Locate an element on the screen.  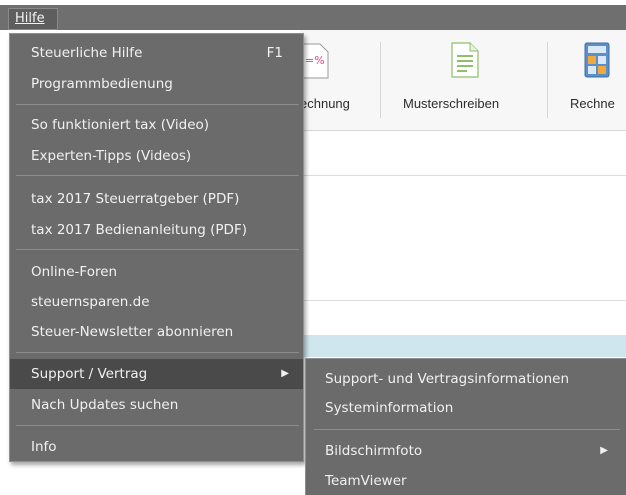
ribbon-toolbar: =% echnung Musterschreiben Rechne is located at coordinates (463, 80).